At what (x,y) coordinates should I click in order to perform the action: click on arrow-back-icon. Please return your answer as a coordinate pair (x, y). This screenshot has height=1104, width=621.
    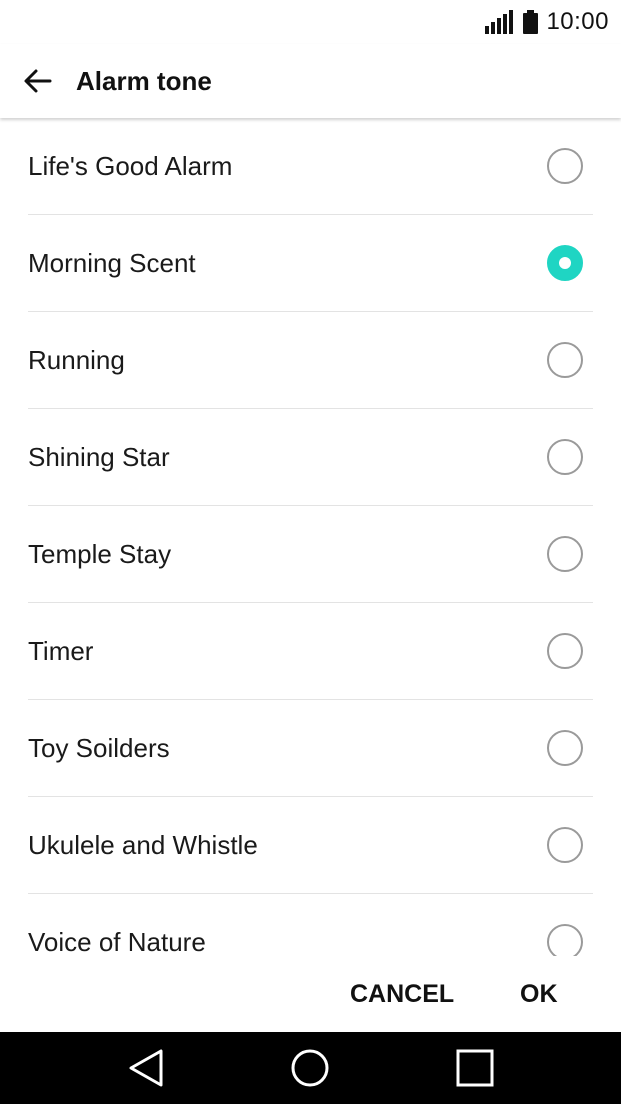
    Looking at the image, I should click on (38, 81).